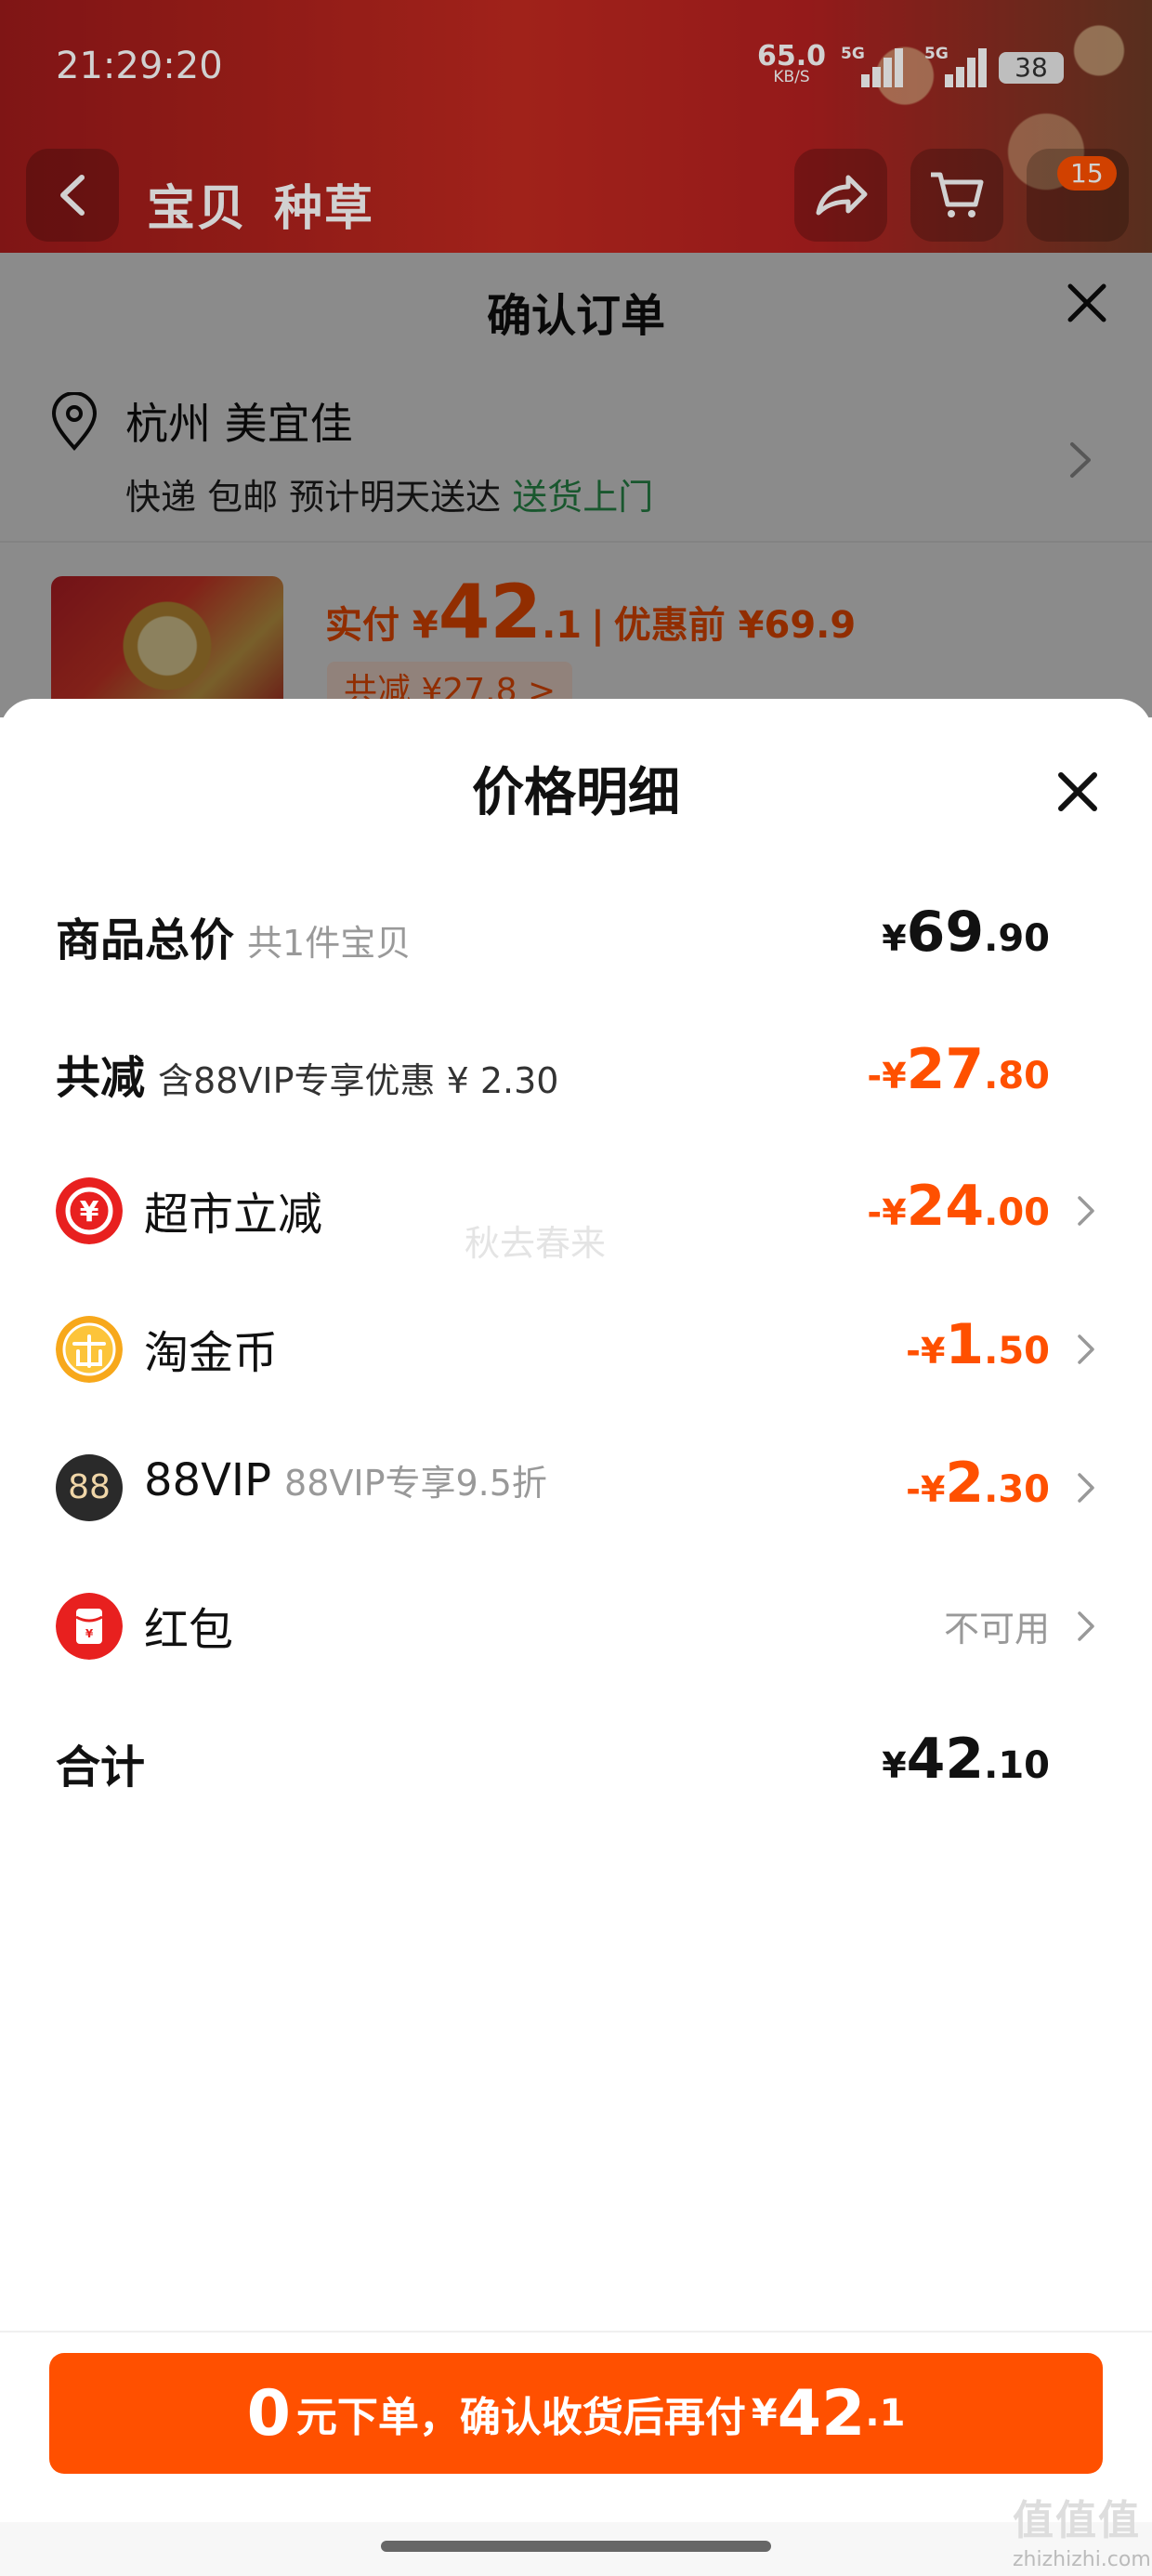 The width and height of the screenshot is (1152, 2576). I want to click on 88vip-icon: 88, so click(89, 1487).